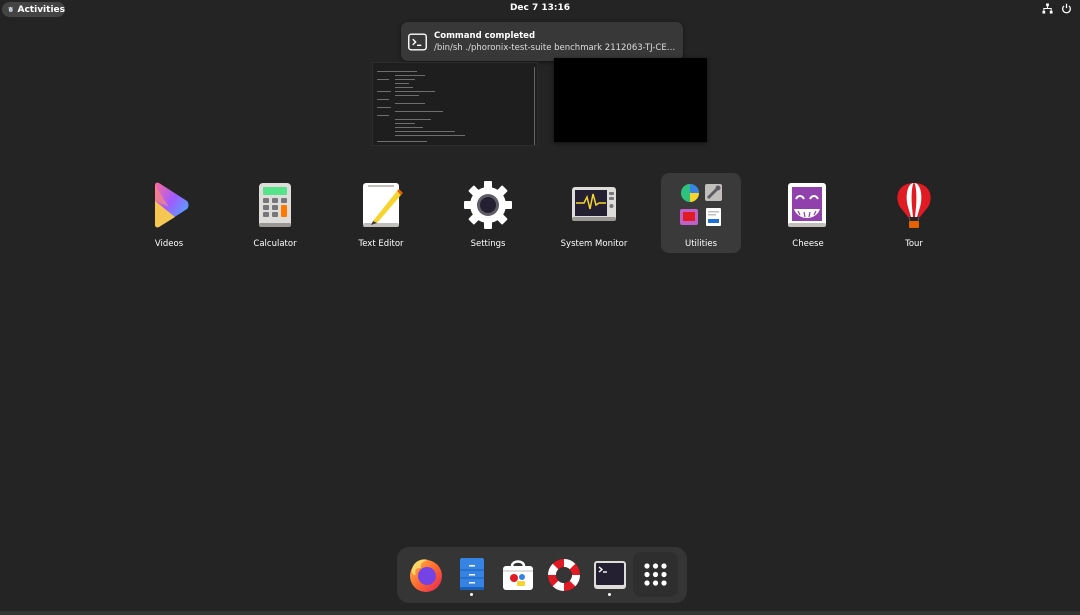  What do you see at coordinates (808, 244) in the screenshot?
I see `app-label: Cheese` at bounding box center [808, 244].